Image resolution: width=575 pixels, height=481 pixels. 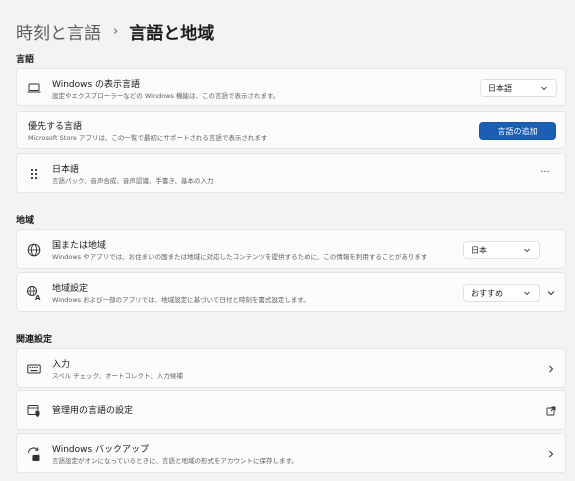 What do you see at coordinates (93, 411) in the screenshot?
I see `admin-language-title: 管理用の言語の設定` at bounding box center [93, 411].